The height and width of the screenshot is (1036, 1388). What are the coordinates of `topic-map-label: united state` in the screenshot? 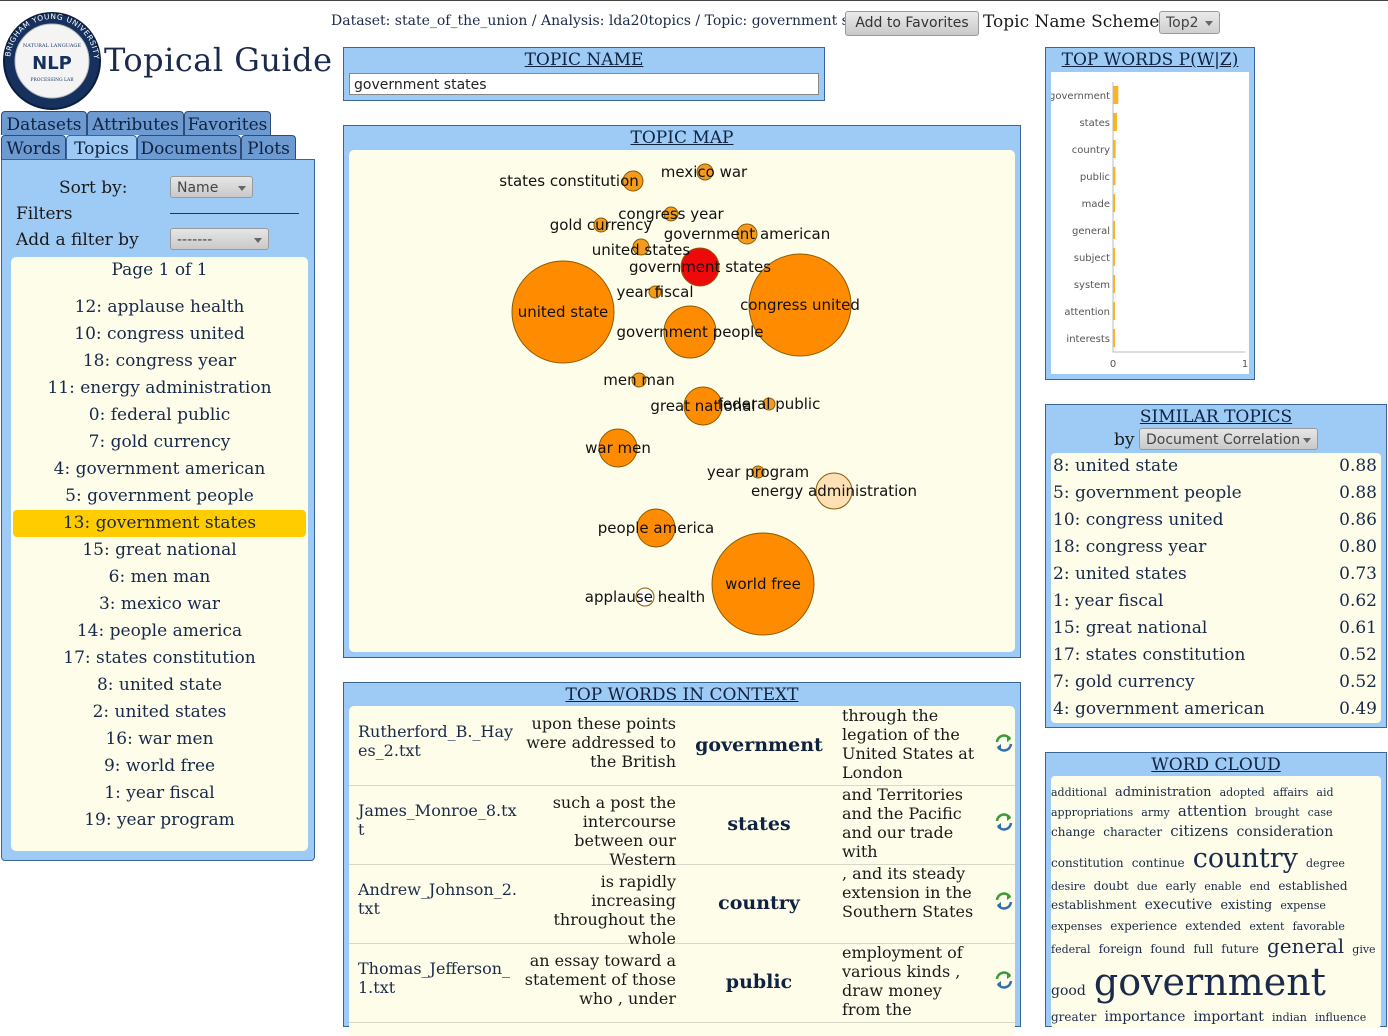 It's located at (563, 312).